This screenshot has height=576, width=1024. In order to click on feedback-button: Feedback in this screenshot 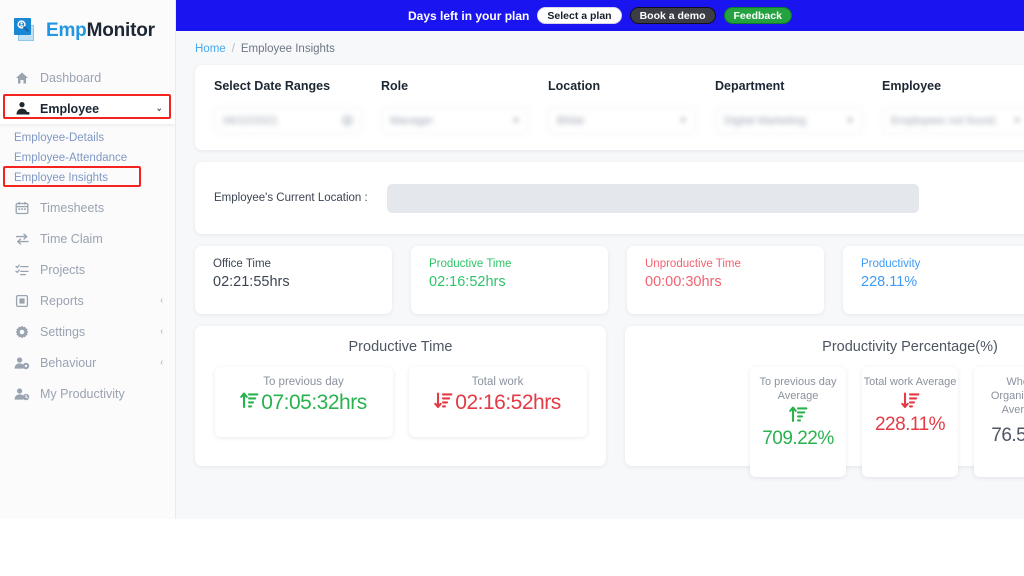, I will do `click(757, 15)`.